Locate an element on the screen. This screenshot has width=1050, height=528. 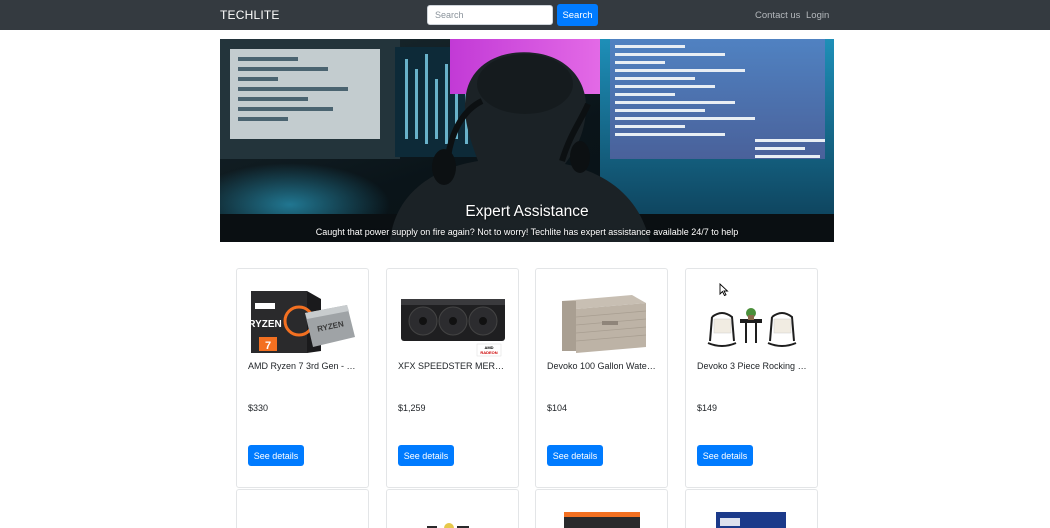
product-price: $1,259 is located at coordinates (412, 408).